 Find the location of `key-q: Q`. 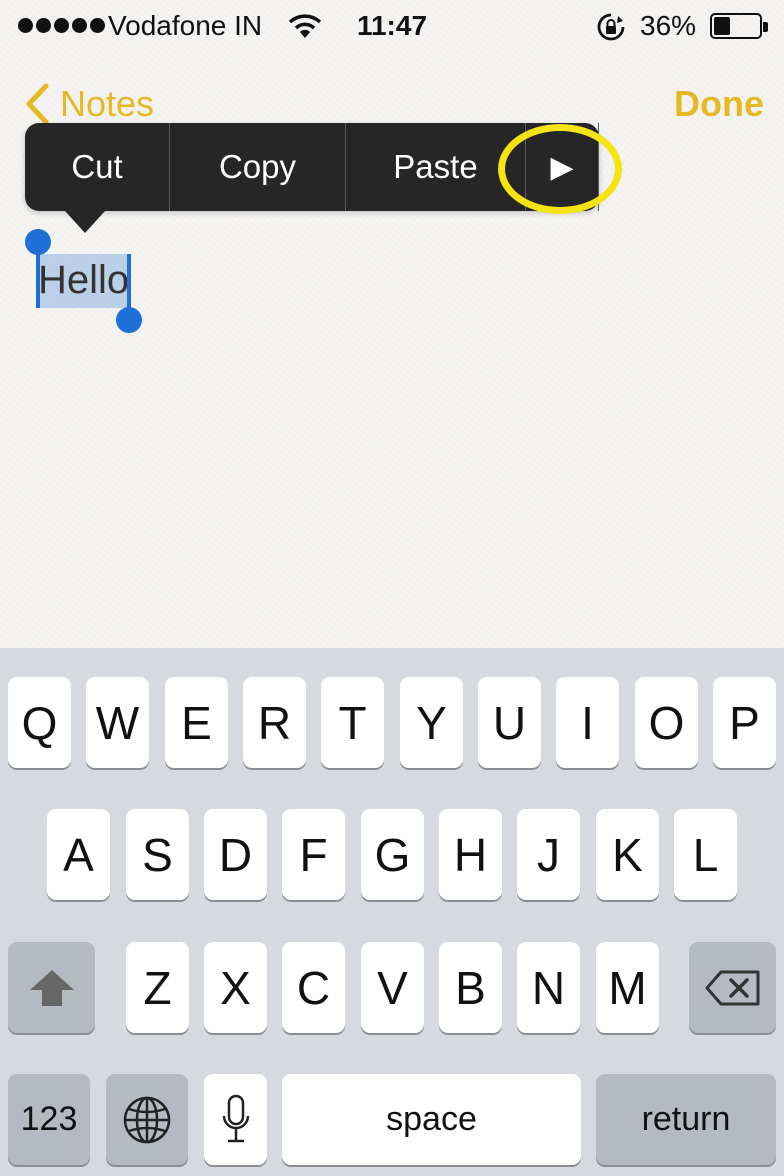

key-q: Q is located at coordinates (39, 722).